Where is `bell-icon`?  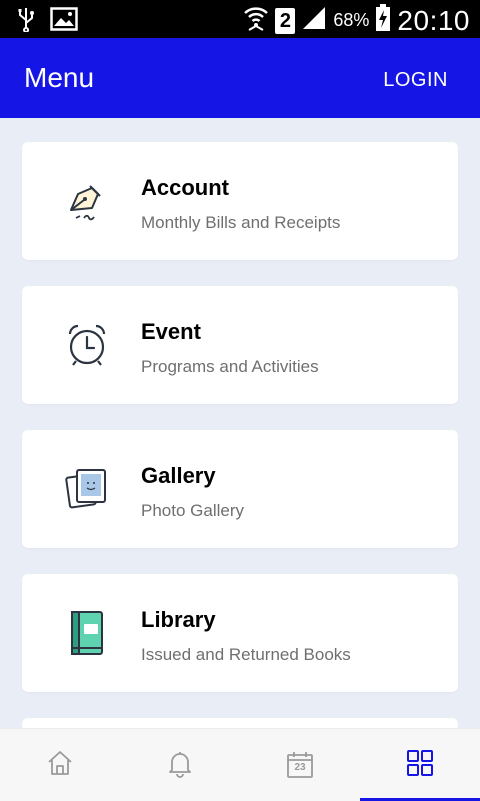 bell-icon is located at coordinates (180, 765).